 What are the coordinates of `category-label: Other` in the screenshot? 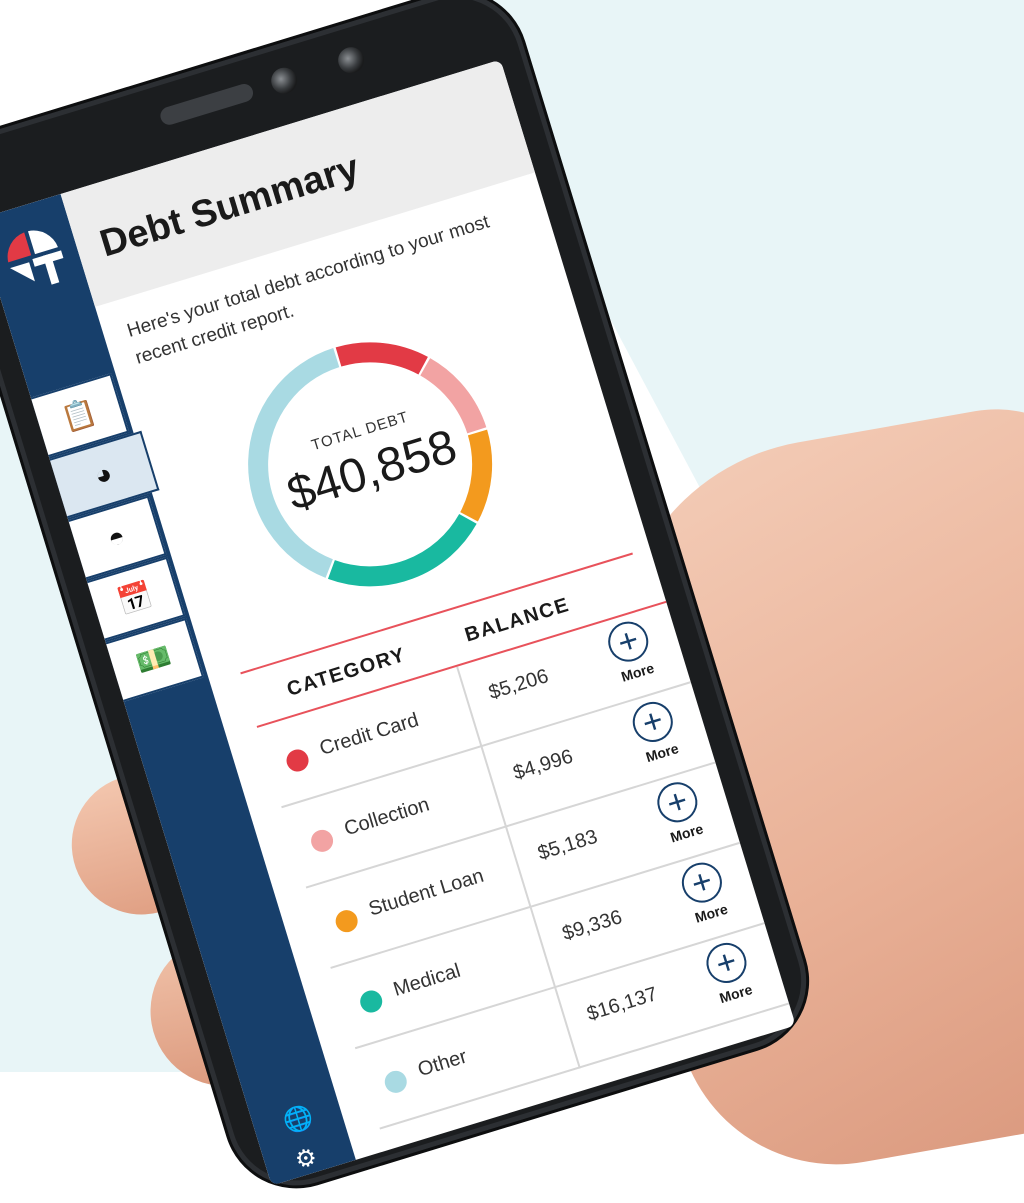 It's located at (442, 1063).